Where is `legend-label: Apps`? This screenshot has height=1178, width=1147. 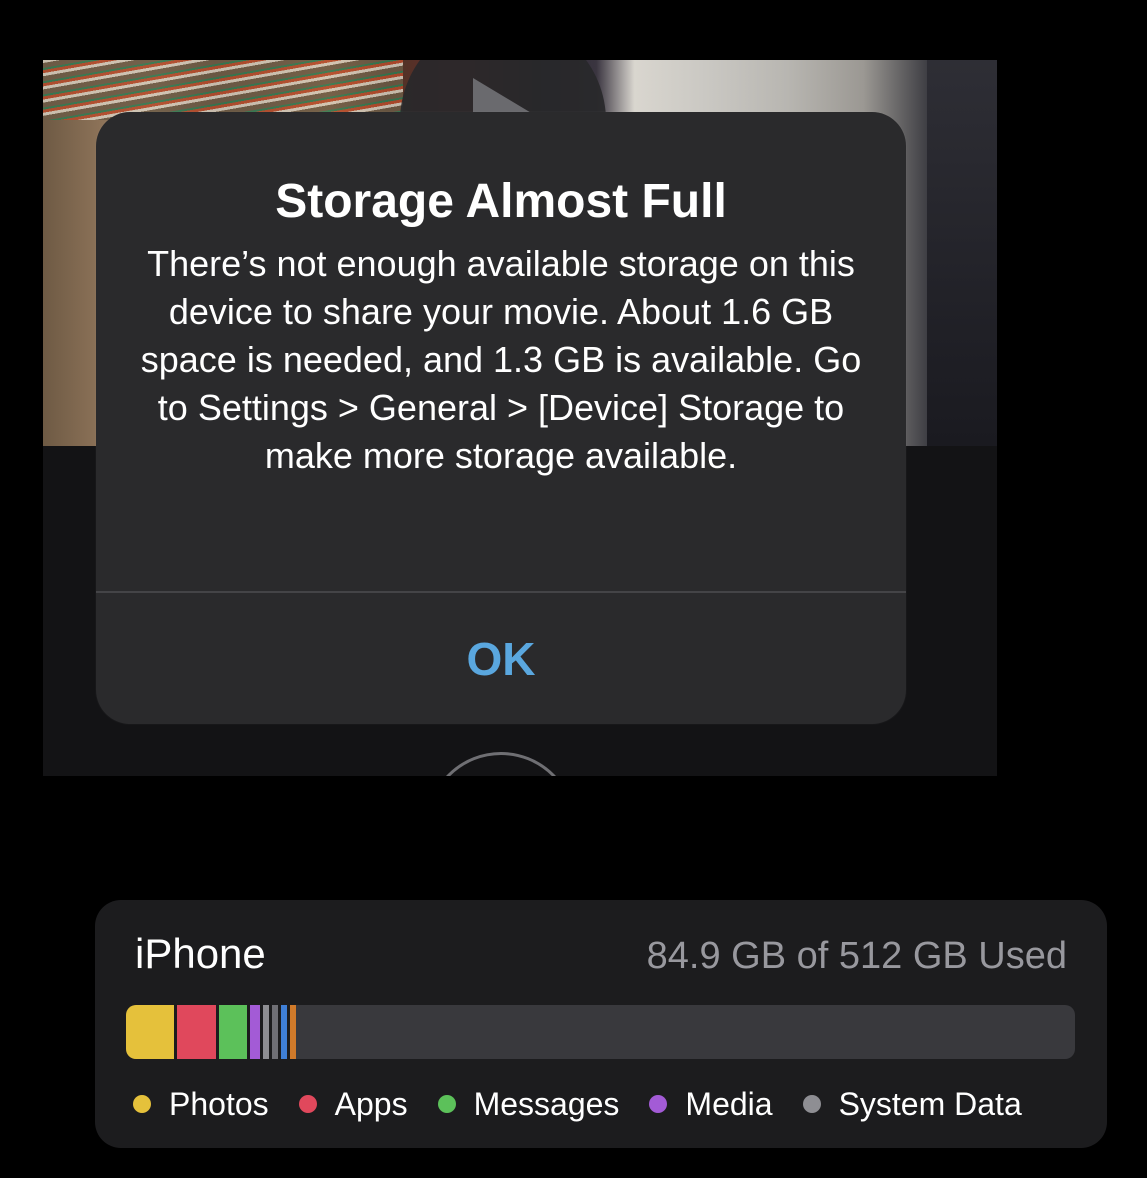
legend-label: Apps is located at coordinates (371, 1104).